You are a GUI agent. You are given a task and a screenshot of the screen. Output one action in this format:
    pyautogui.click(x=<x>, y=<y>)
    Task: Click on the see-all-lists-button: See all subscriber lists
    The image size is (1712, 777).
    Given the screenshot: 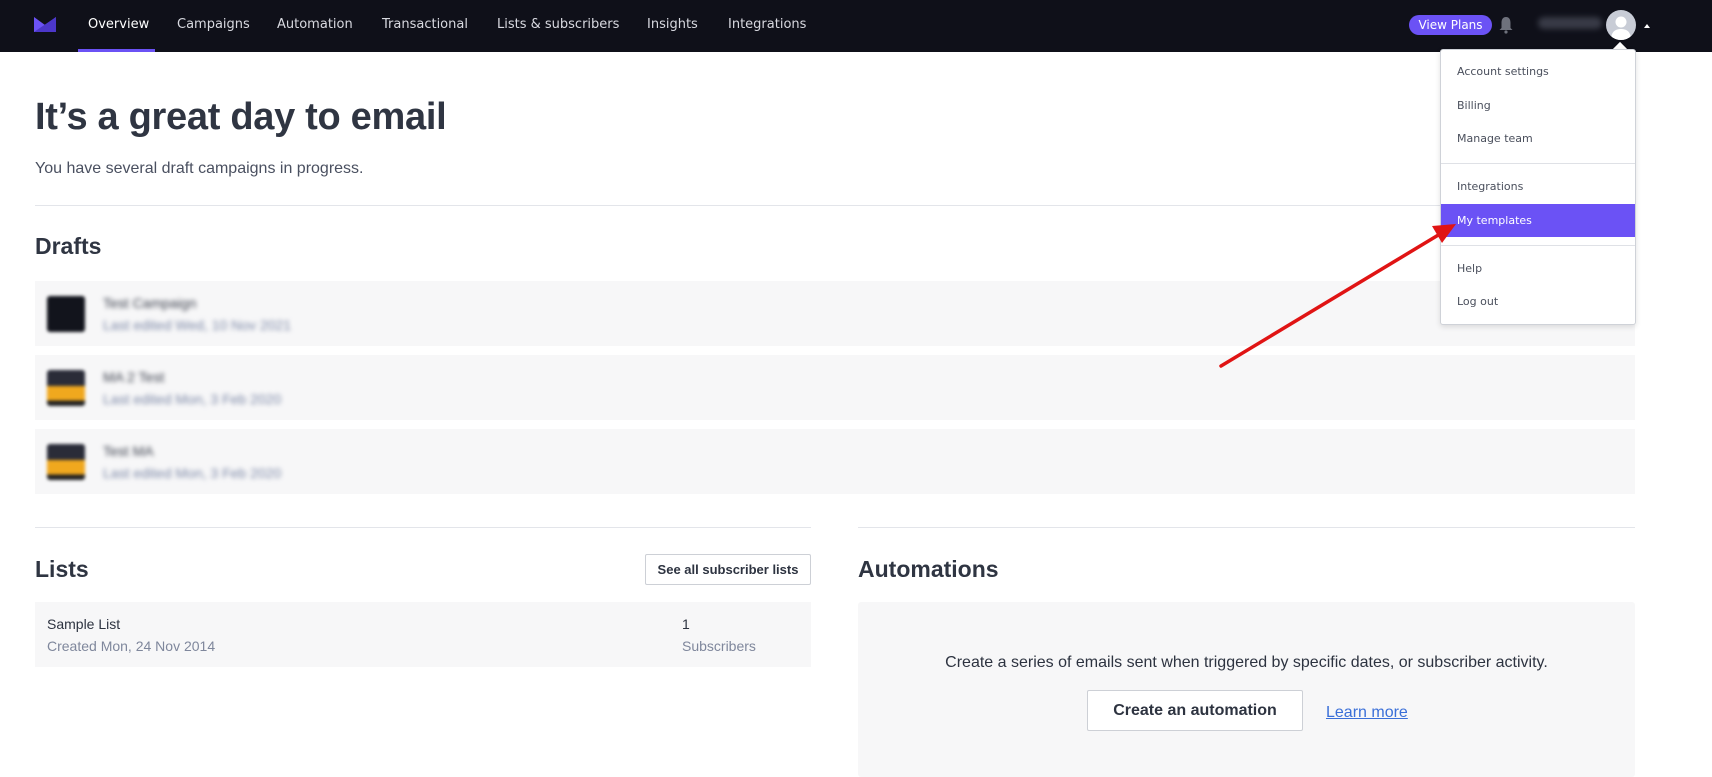 What is the action you would take?
    pyautogui.click(x=728, y=569)
    